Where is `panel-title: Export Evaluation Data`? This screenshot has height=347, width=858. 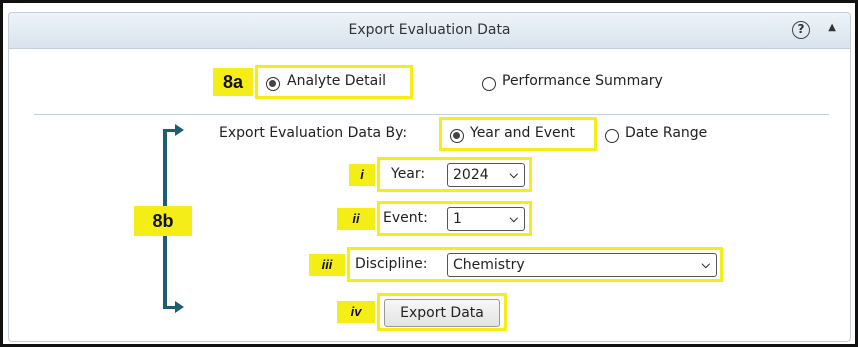
panel-title: Export Evaluation Data is located at coordinates (429, 30).